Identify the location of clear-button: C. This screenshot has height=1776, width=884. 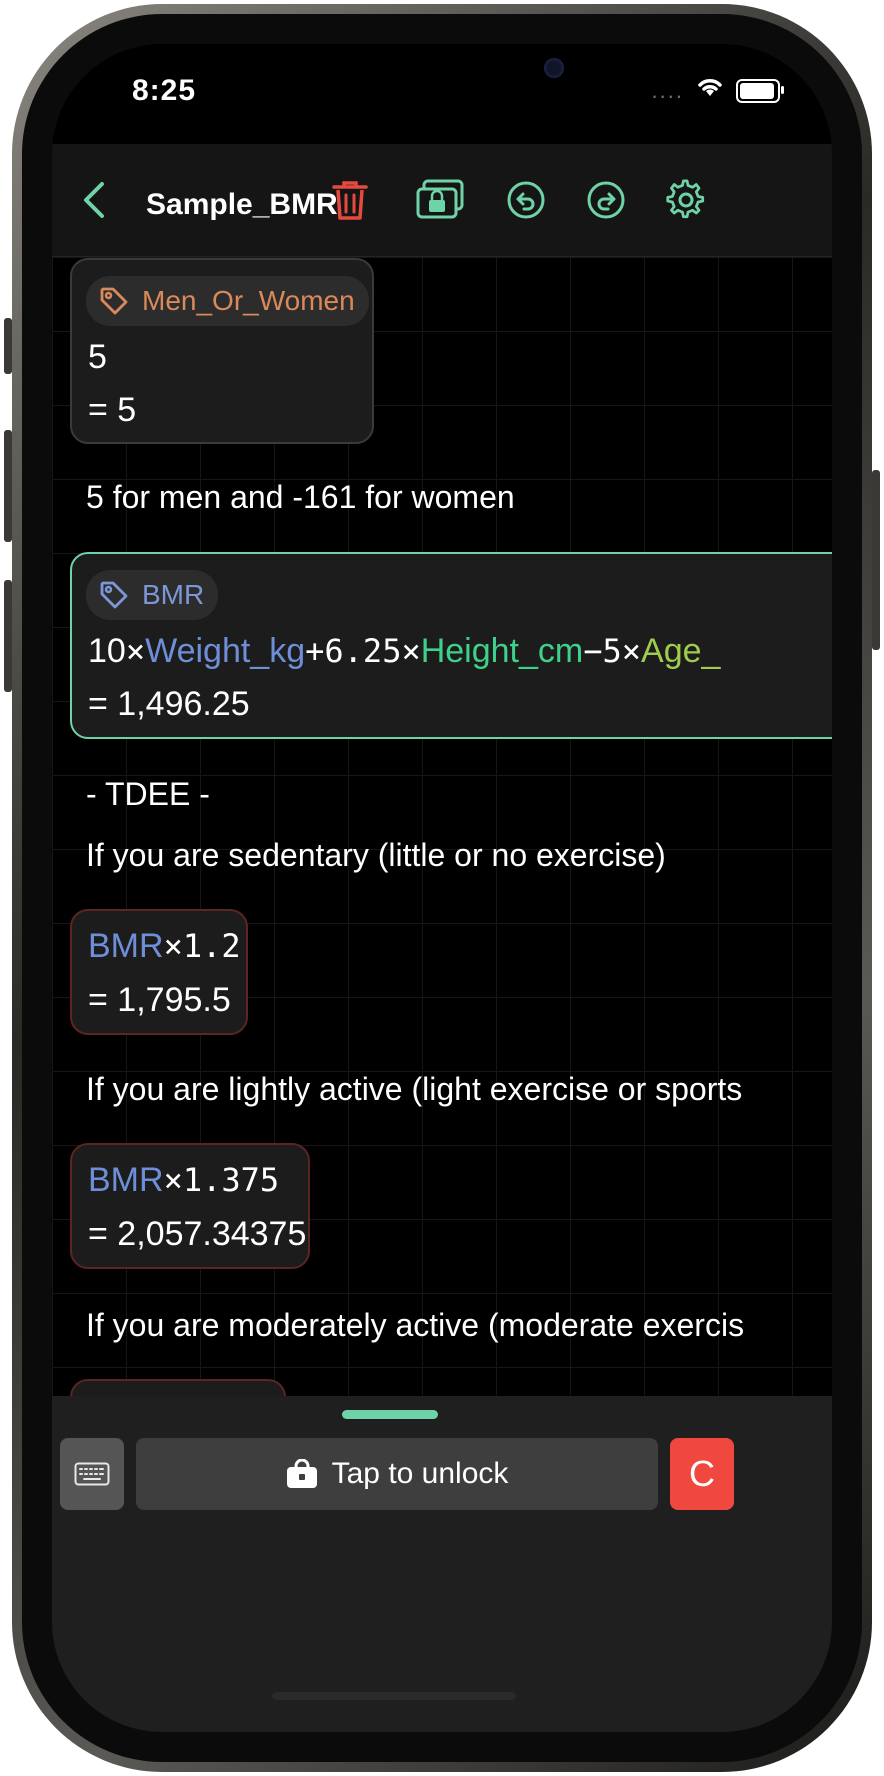
(702, 1474).